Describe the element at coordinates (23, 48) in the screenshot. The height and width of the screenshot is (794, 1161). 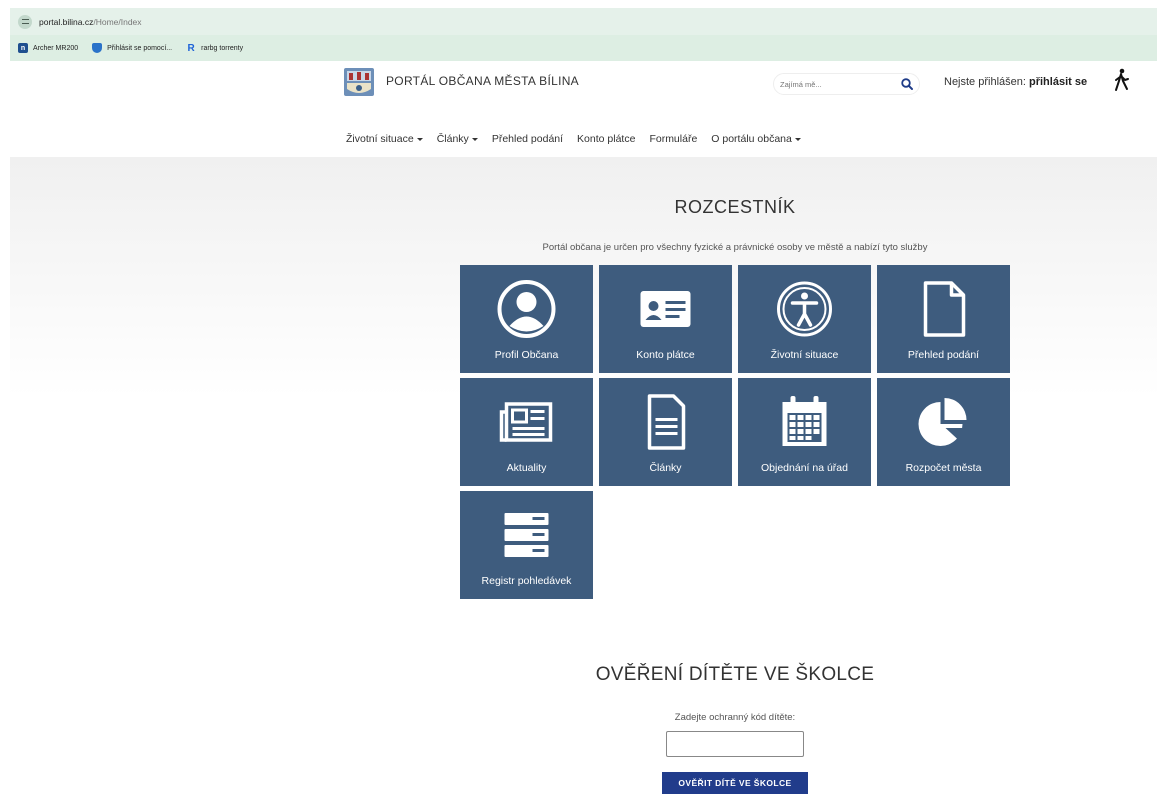
I see `archer-icon: n` at that location.